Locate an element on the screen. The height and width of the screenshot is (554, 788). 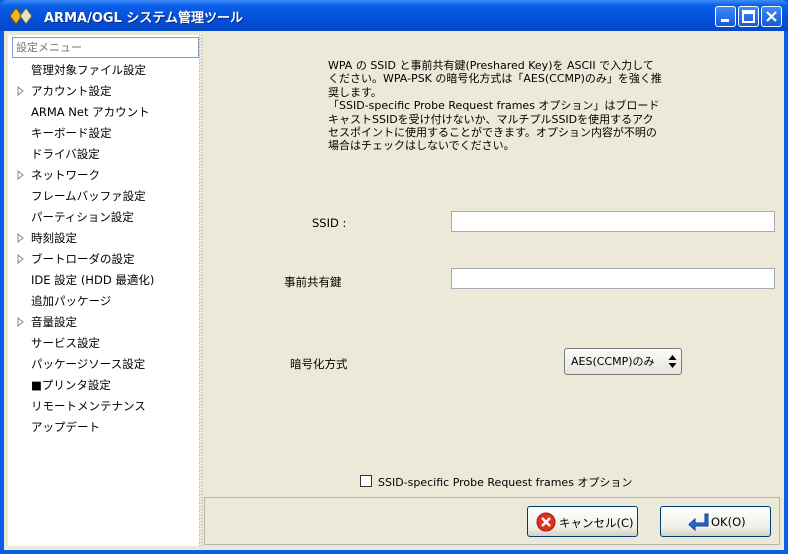
enter-arrow-icon is located at coordinates (698, 522).